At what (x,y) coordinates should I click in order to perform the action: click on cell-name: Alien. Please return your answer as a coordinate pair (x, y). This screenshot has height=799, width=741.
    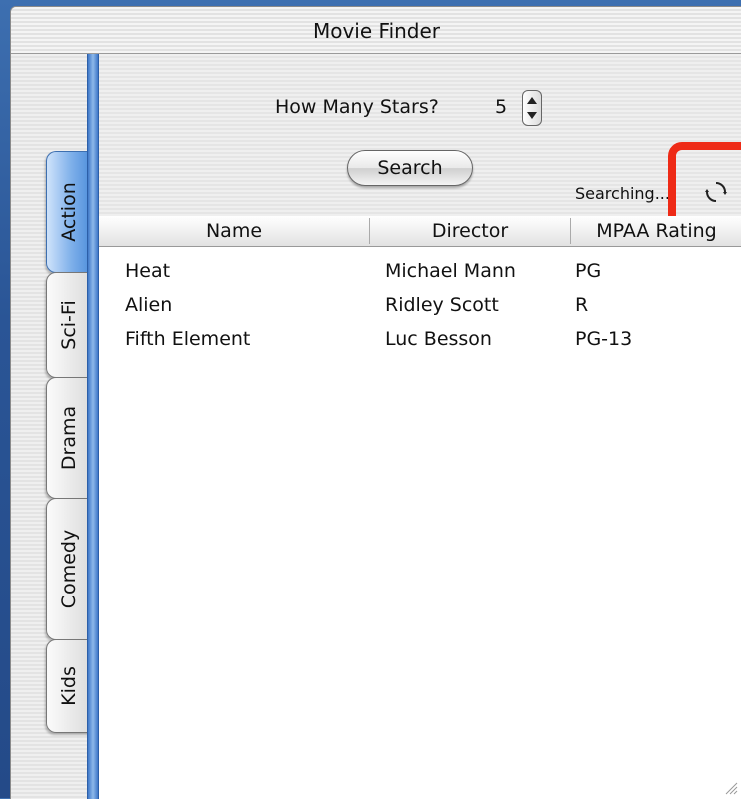
    Looking at the image, I should click on (149, 305).